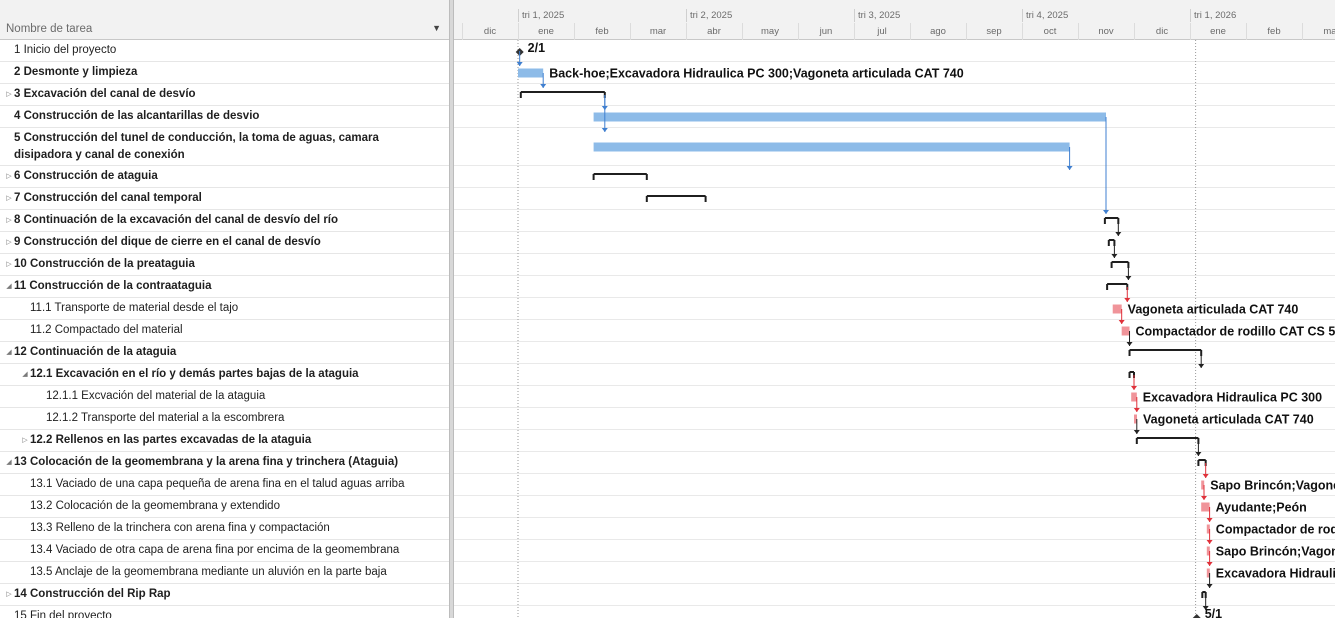  What do you see at coordinates (1272, 486) in the screenshot?
I see `resource-label: Sapo Brincón;Vagoneta` at bounding box center [1272, 486].